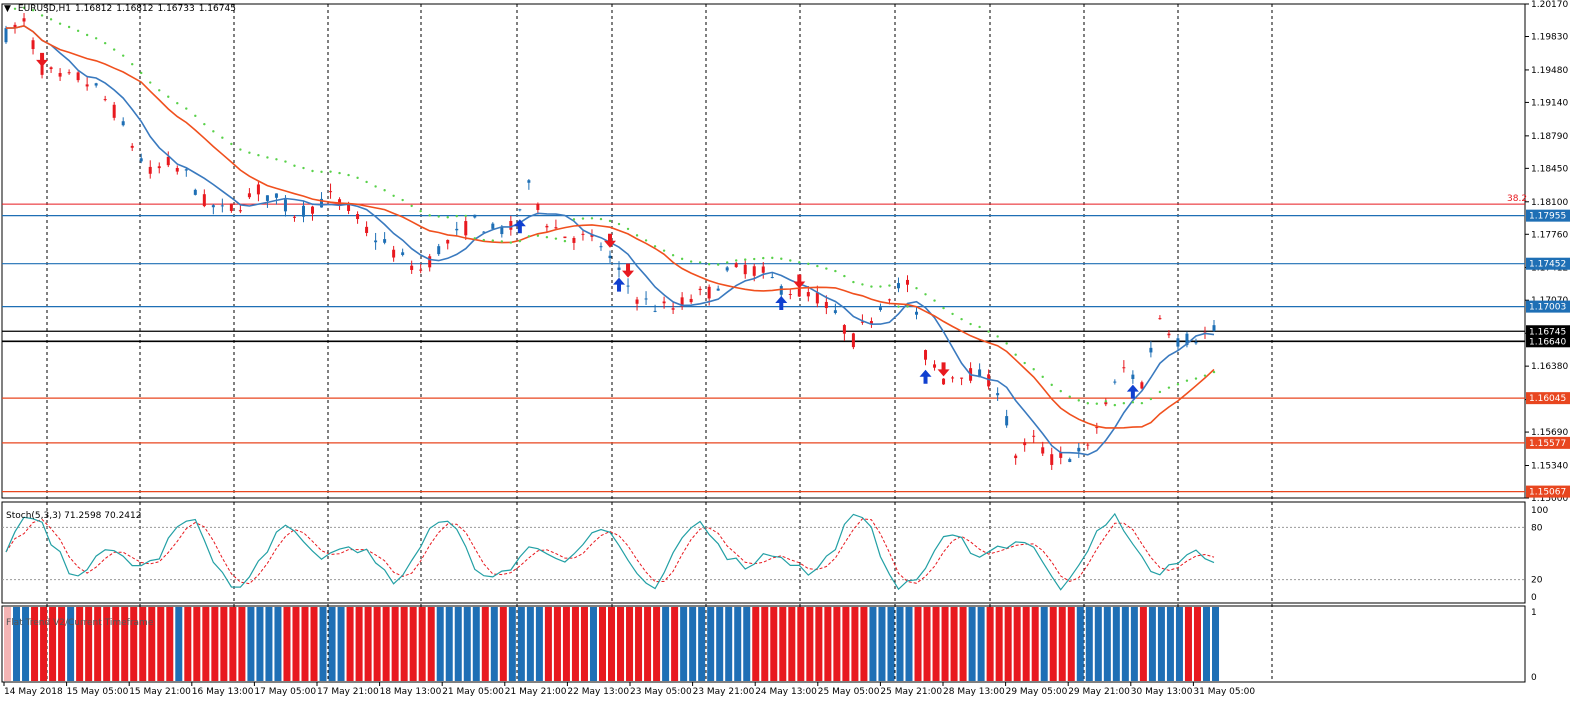  I want to click on ohlc-close: 1.16745, so click(217, 9).